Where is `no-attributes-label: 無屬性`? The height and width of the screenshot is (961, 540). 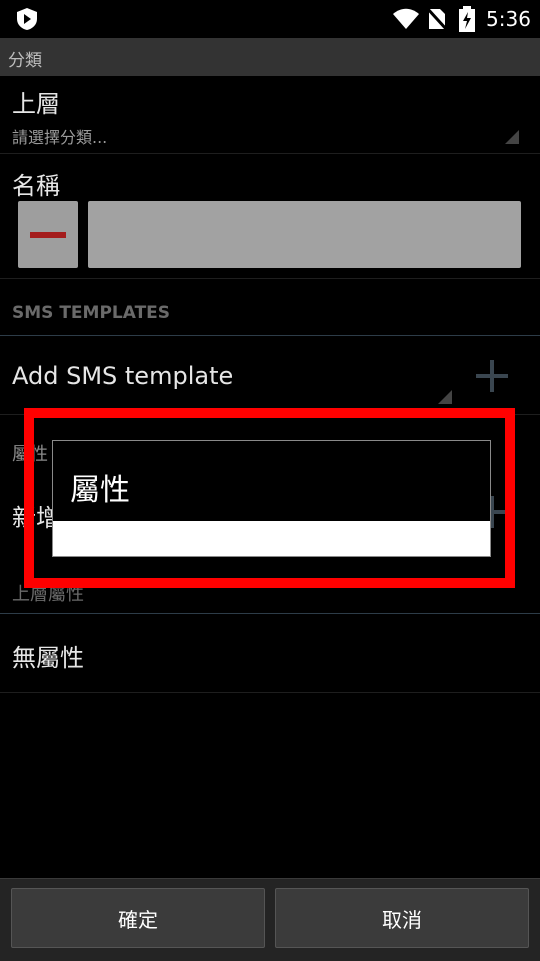 no-attributes-label: 無屬性 is located at coordinates (48, 658).